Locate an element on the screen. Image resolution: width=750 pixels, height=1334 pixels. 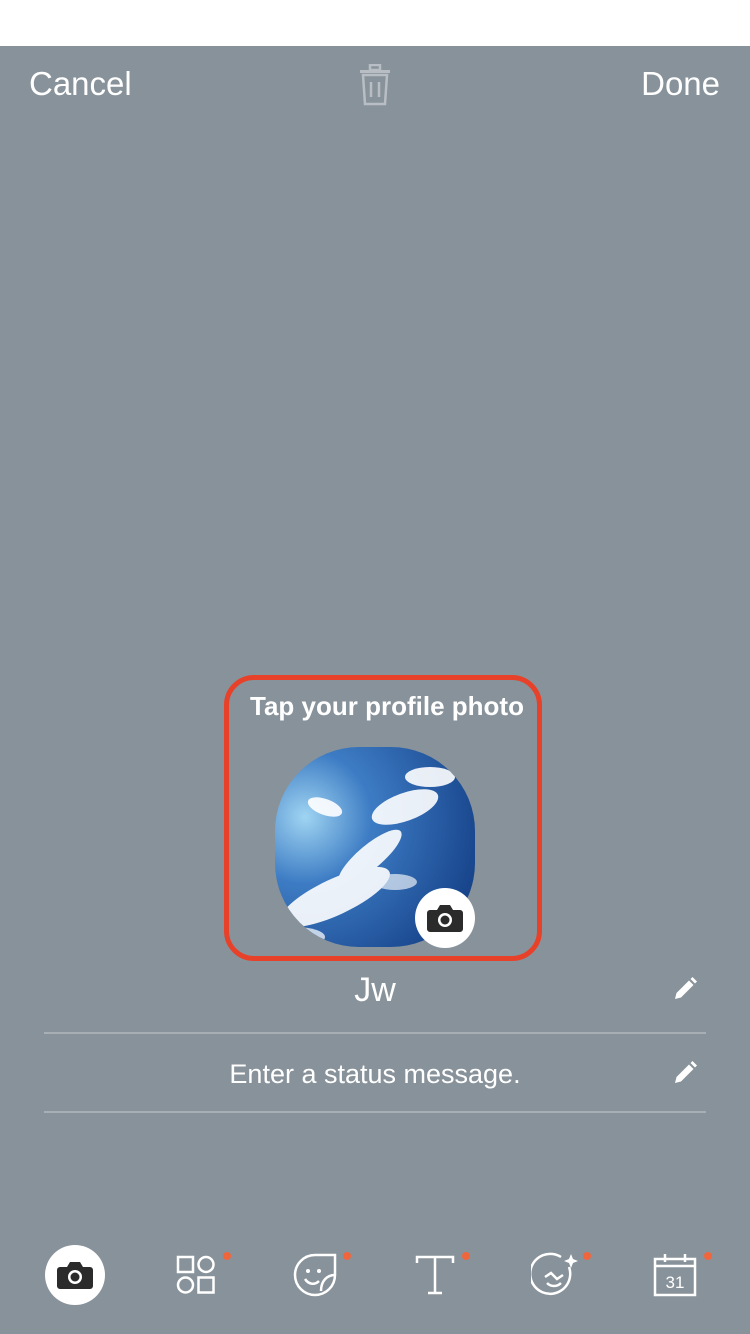
toolbar-sticker-button is located at coordinates (315, 1275).